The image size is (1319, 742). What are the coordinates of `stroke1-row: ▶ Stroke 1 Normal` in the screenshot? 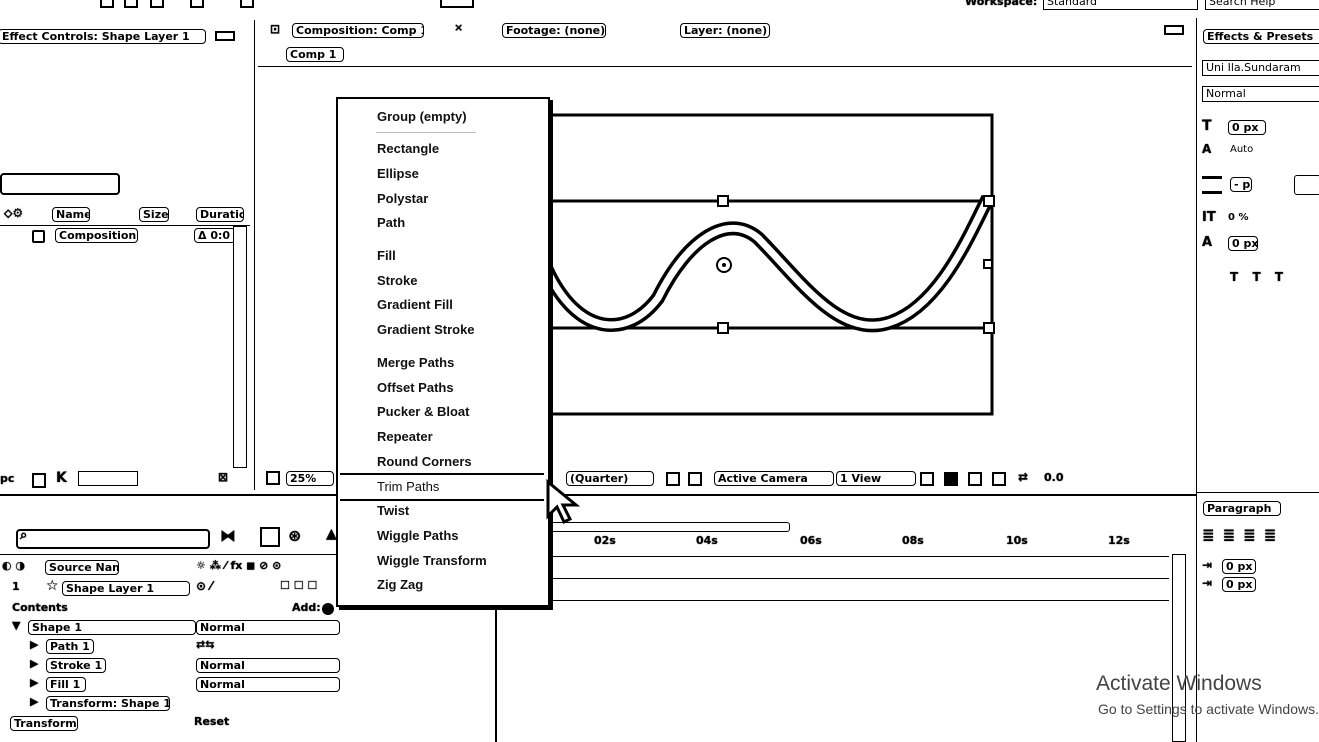 It's located at (247, 665).